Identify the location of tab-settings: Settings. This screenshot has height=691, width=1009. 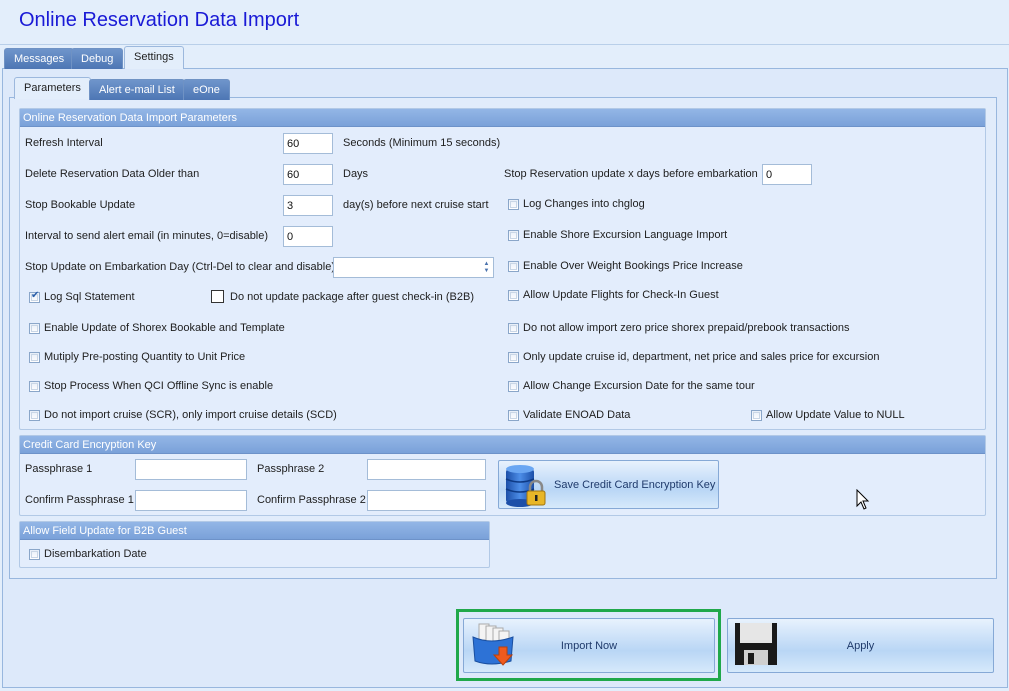
(154, 57).